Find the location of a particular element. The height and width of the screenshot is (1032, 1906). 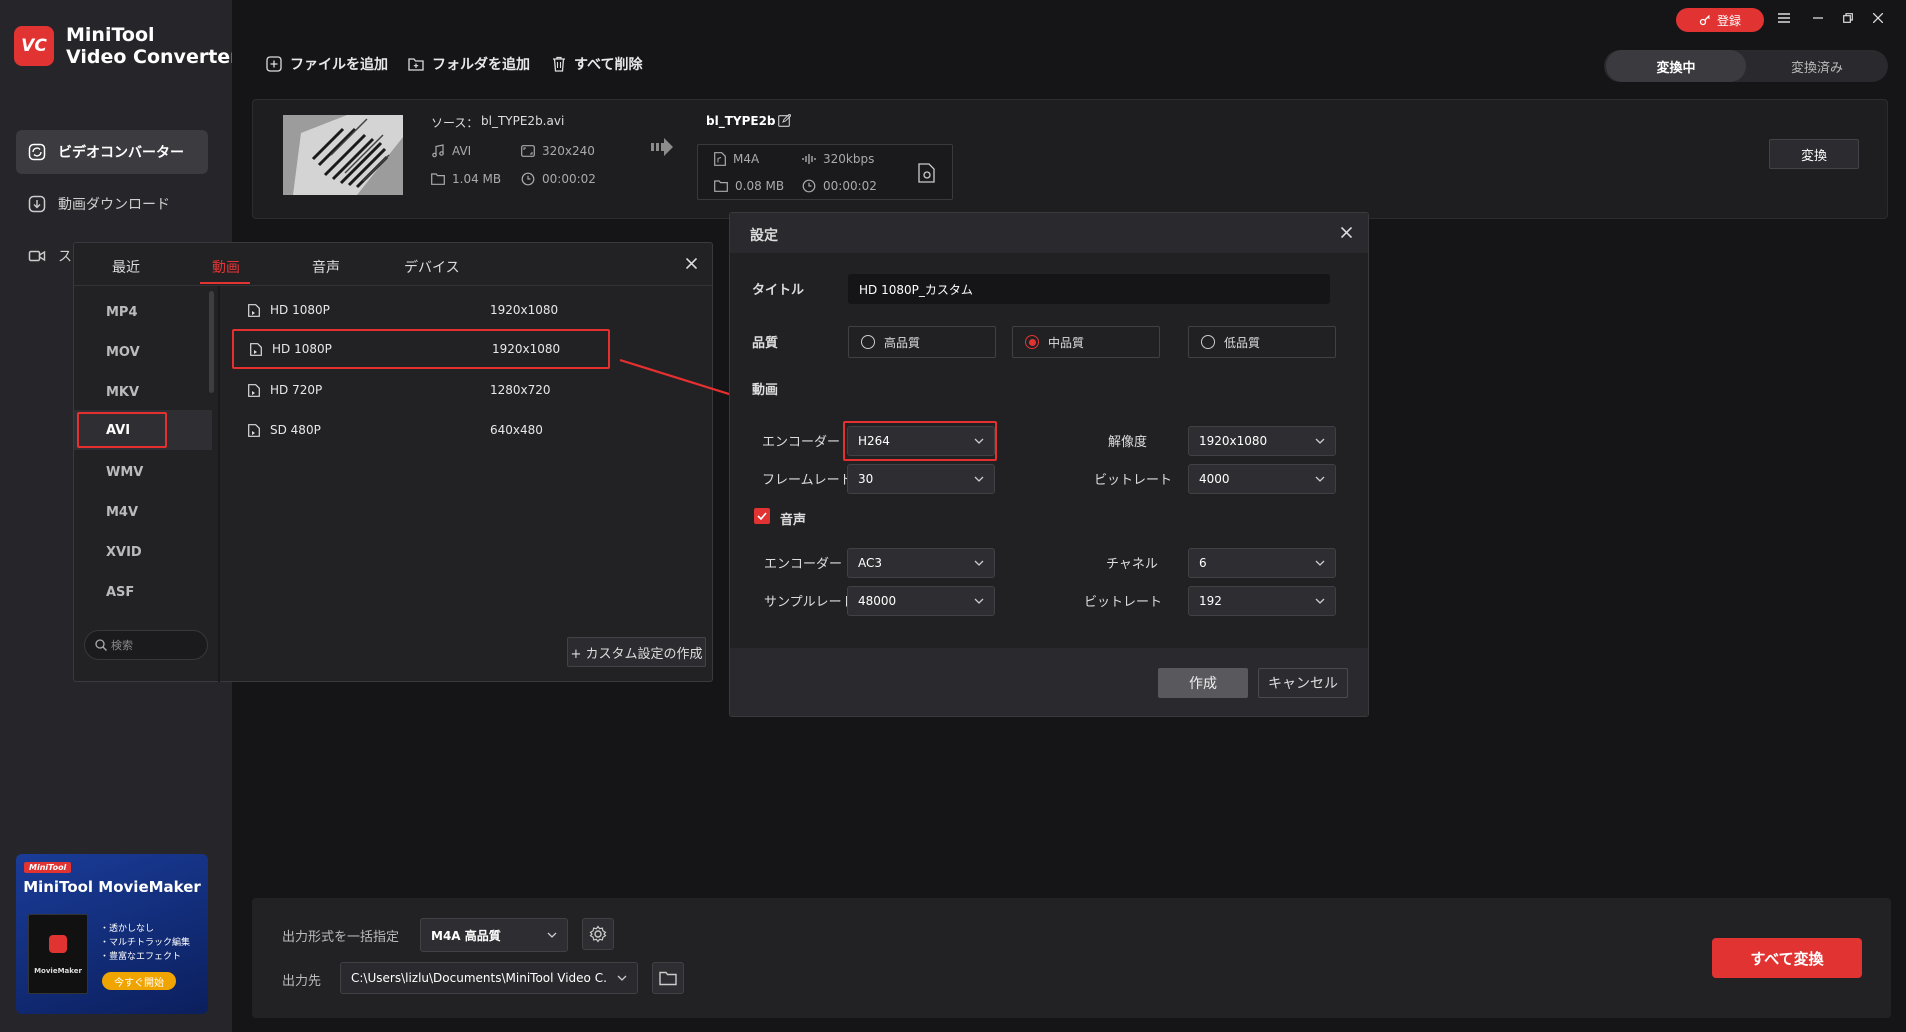

browse-folder-button is located at coordinates (668, 978).